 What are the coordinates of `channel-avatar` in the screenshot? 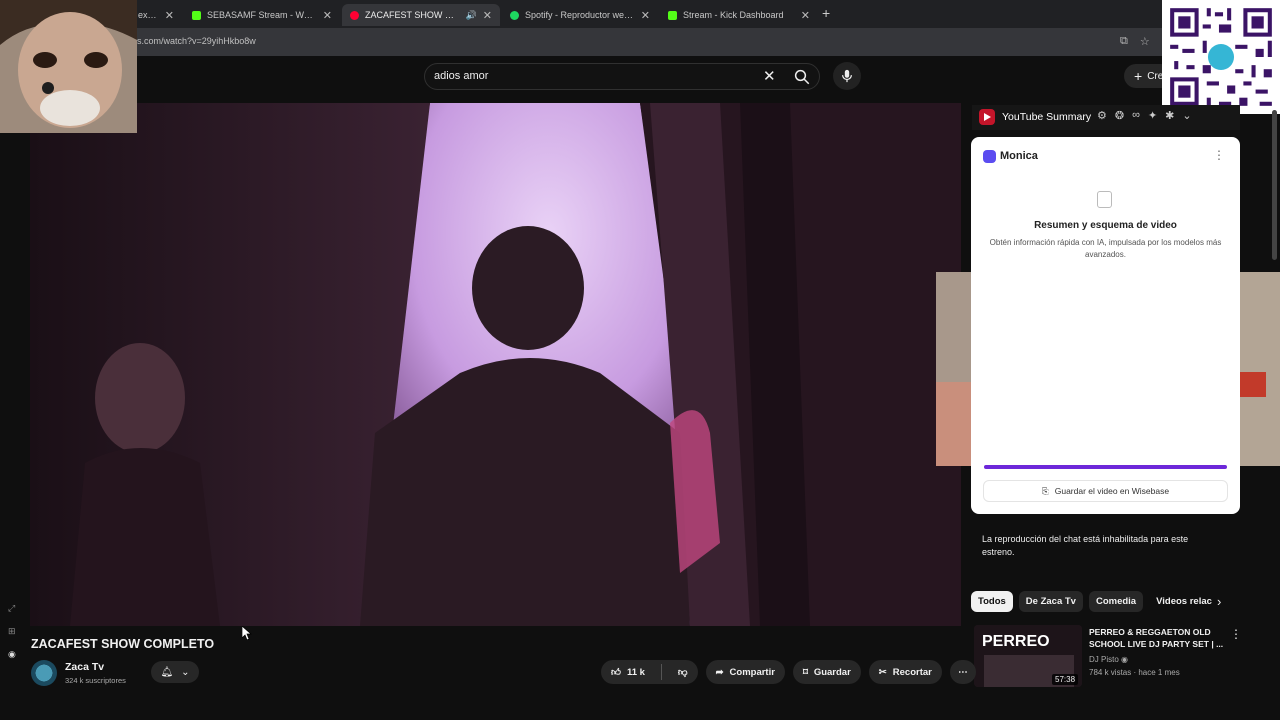 It's located at (44, 673).